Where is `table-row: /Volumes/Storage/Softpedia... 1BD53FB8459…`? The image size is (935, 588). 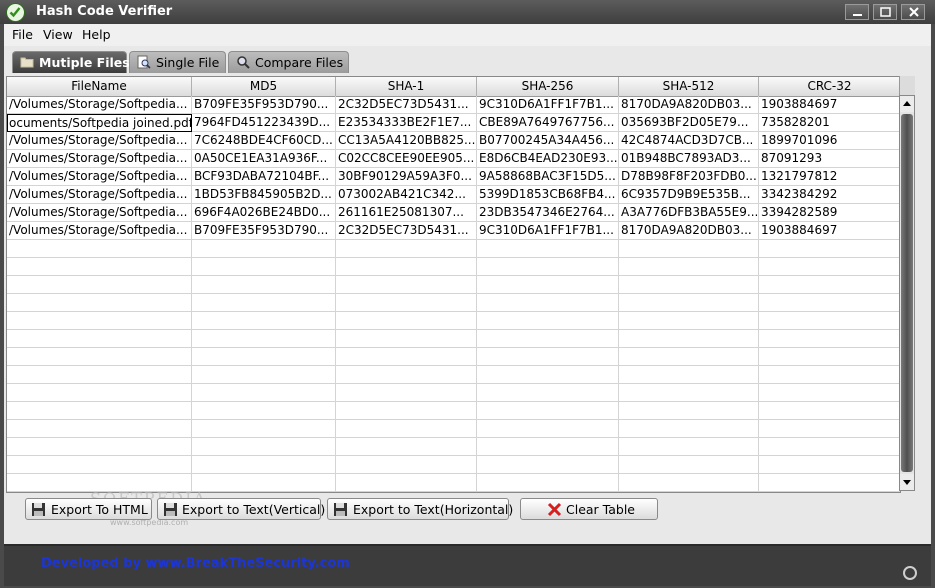 table-row: /Volumes/Storage/Softpedia... 1BD53FB8459… is located at coordinates (453, 195).